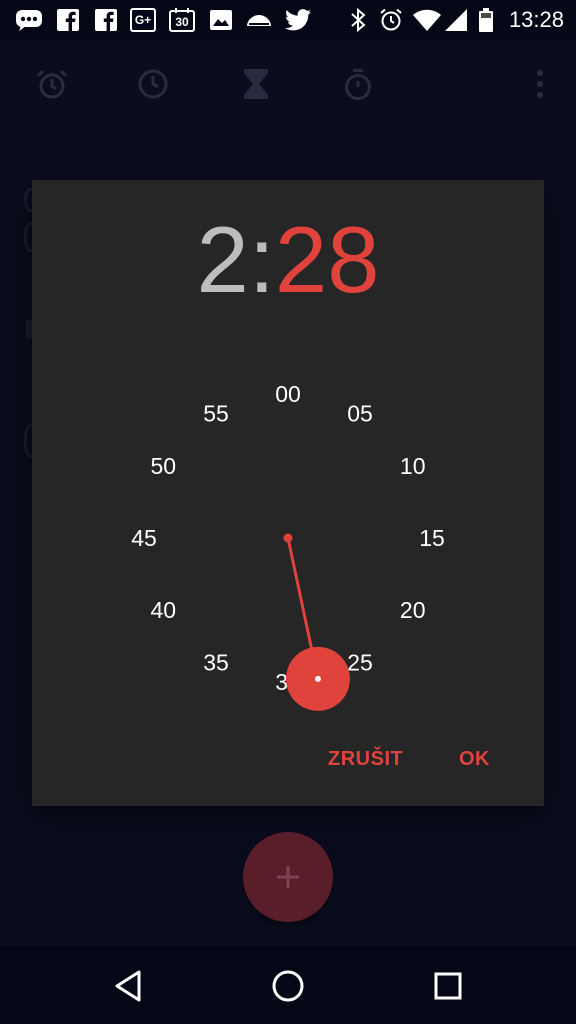 This screenshot has width=576, height=1024. I want to click on dial-label-55: 55, so click(216, 413).